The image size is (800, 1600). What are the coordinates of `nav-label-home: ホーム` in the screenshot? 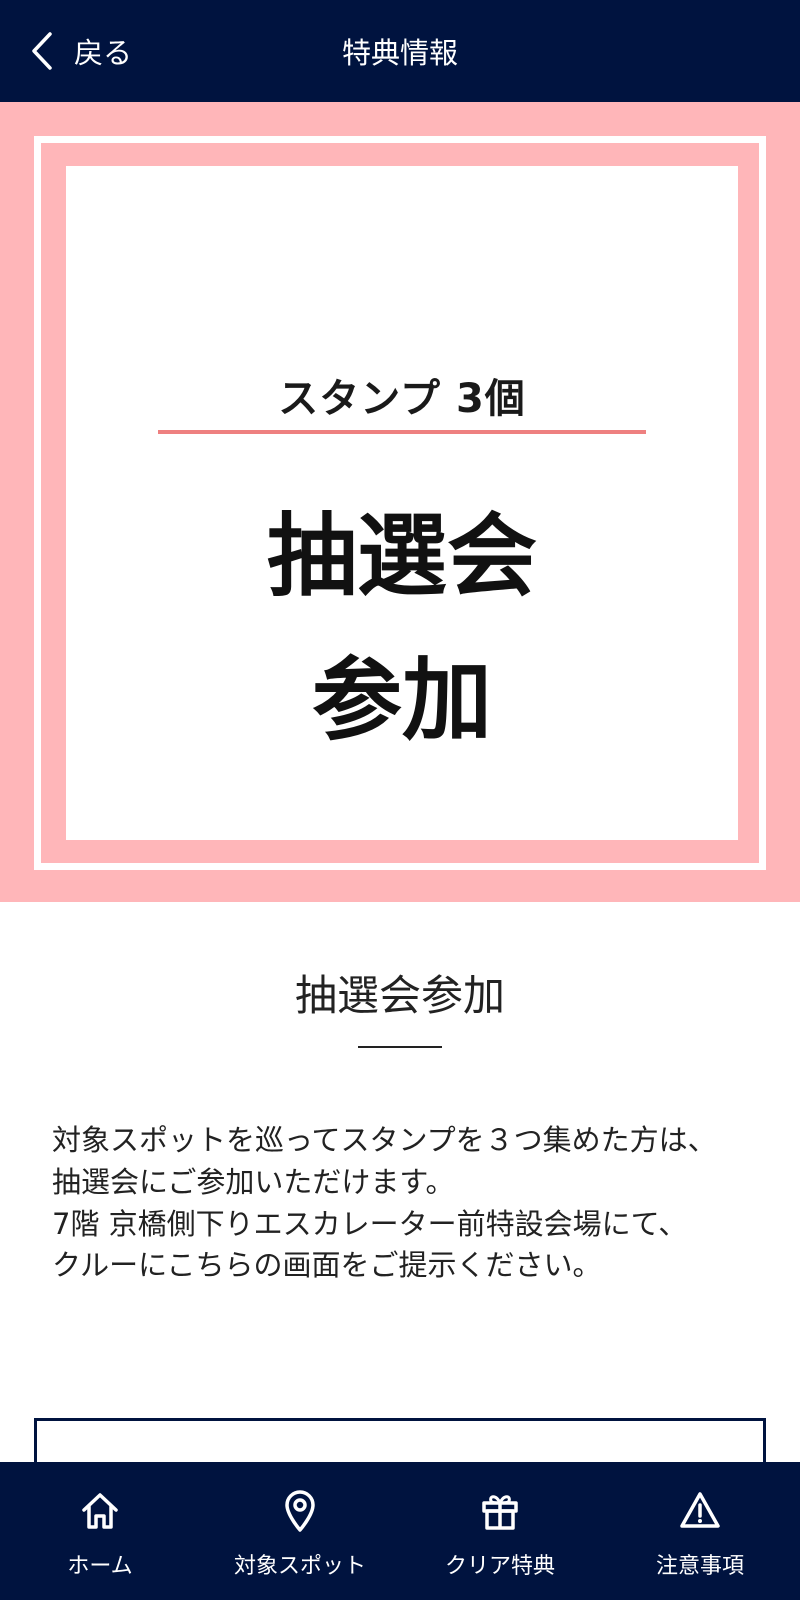 It's located at (100, 1566).